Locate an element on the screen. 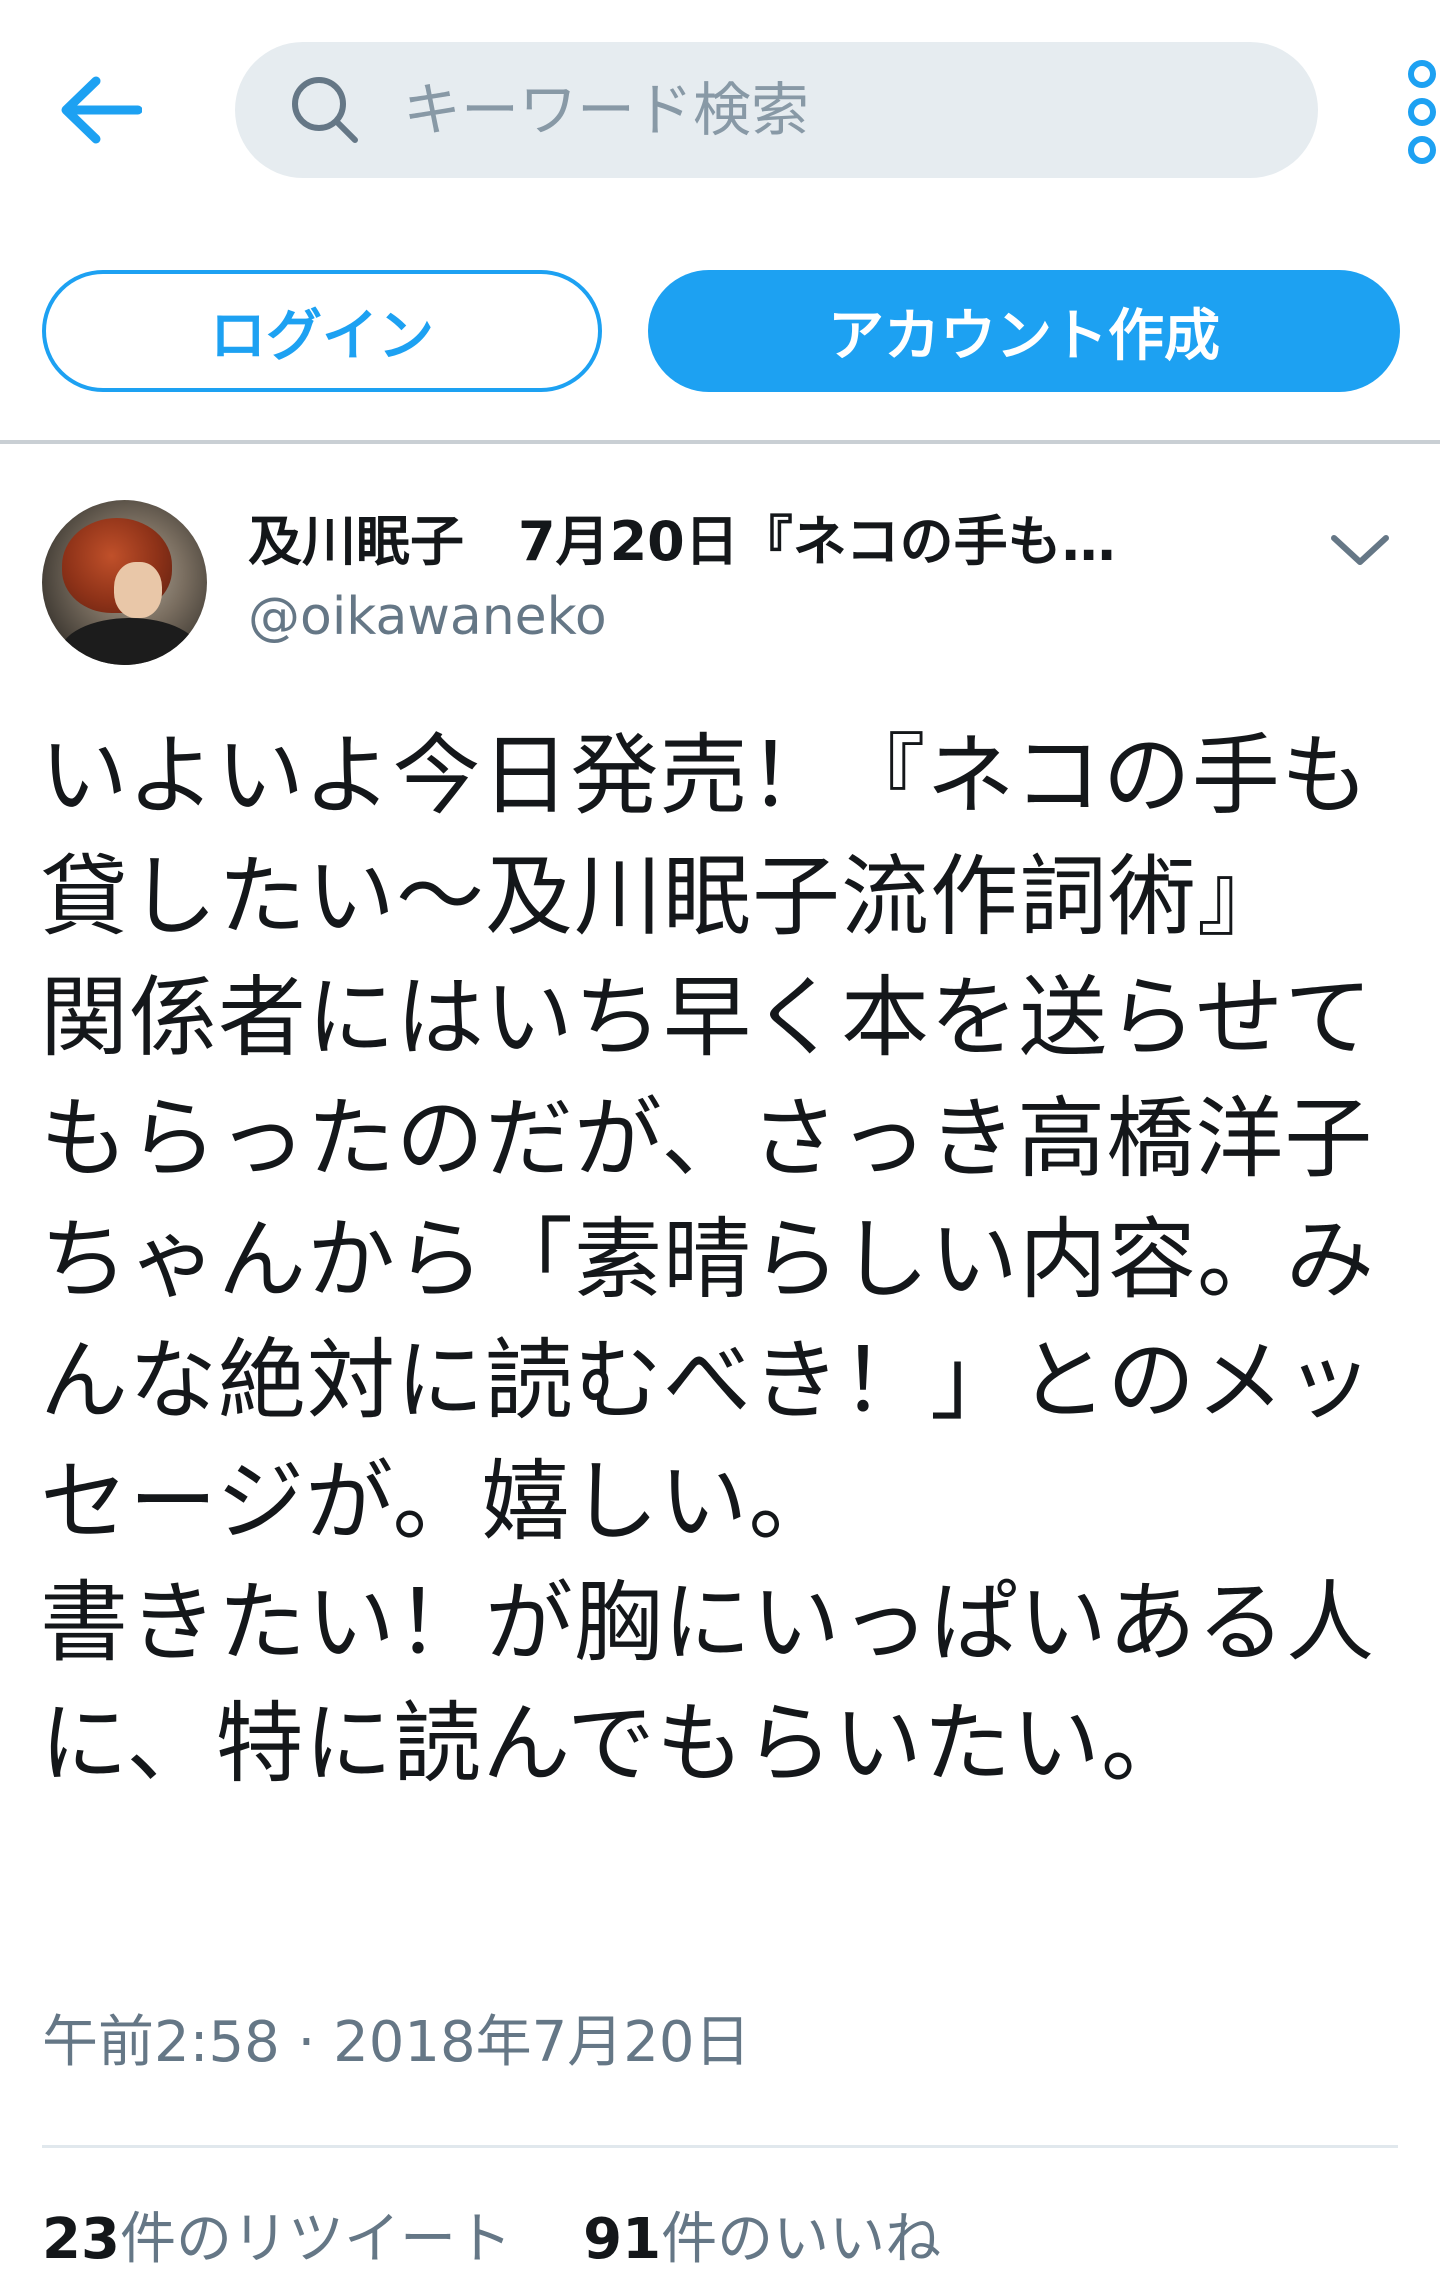 This screenshot has height=2280, width=1440. tweet-menu-button is located at coordinates (1360, 550).